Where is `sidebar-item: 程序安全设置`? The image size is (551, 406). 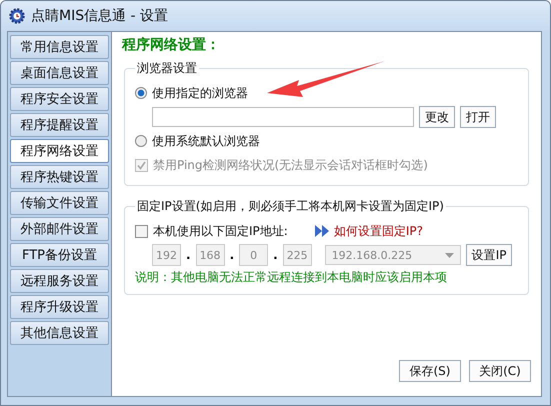
sidebar-item: 程序安全设置 is located at coordinates (59, 99).